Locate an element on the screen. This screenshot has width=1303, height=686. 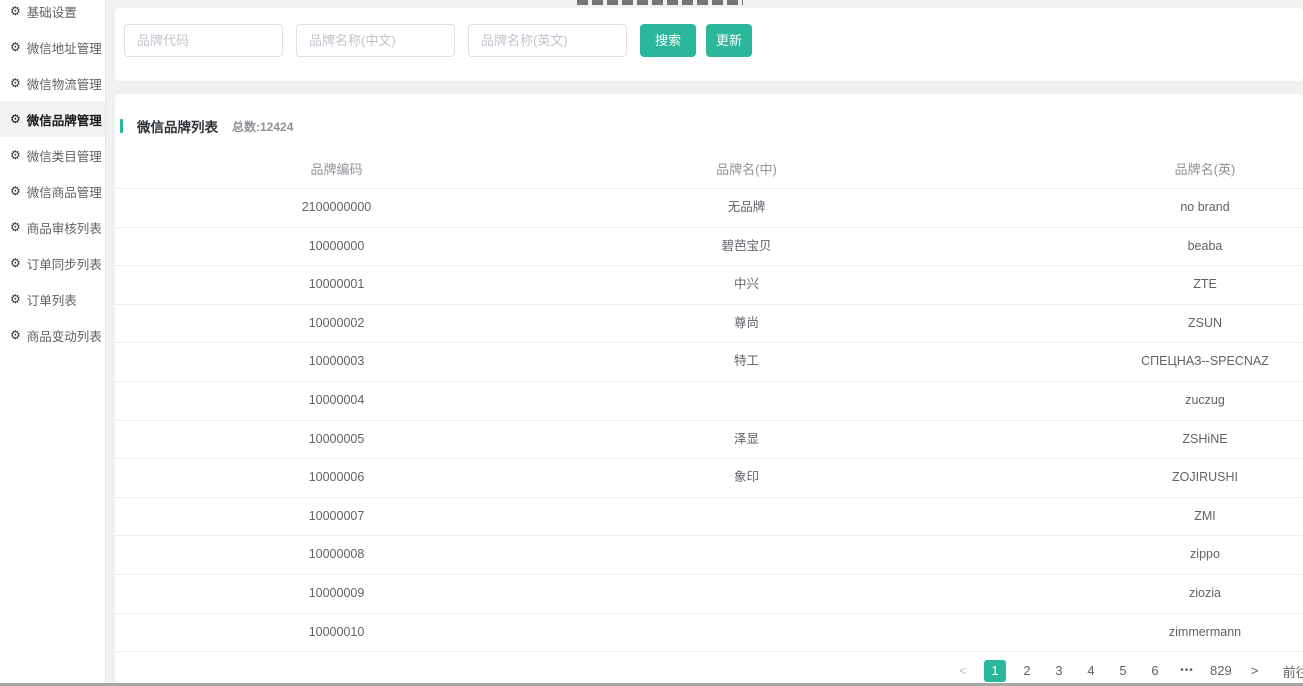
panel-title: 微信品牌列表 is located at coordinates (177, 127).